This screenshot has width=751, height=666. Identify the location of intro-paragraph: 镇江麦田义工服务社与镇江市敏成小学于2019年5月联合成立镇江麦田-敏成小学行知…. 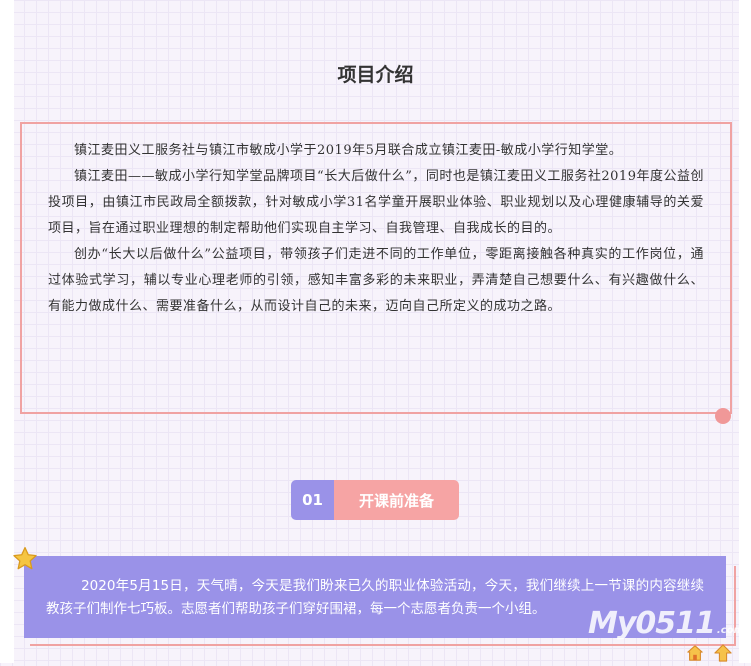
(348, 150).